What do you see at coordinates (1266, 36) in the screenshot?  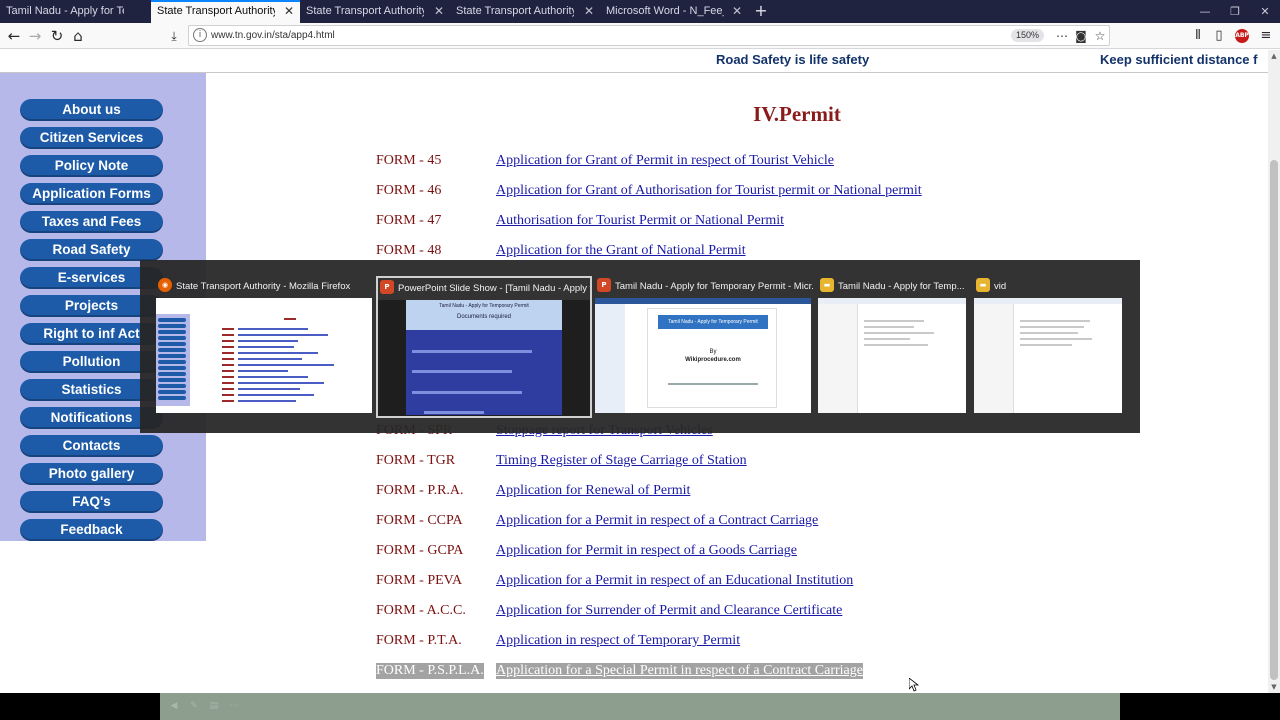 I see `menu-icon: ≡` at bounding box center [1266, 36].